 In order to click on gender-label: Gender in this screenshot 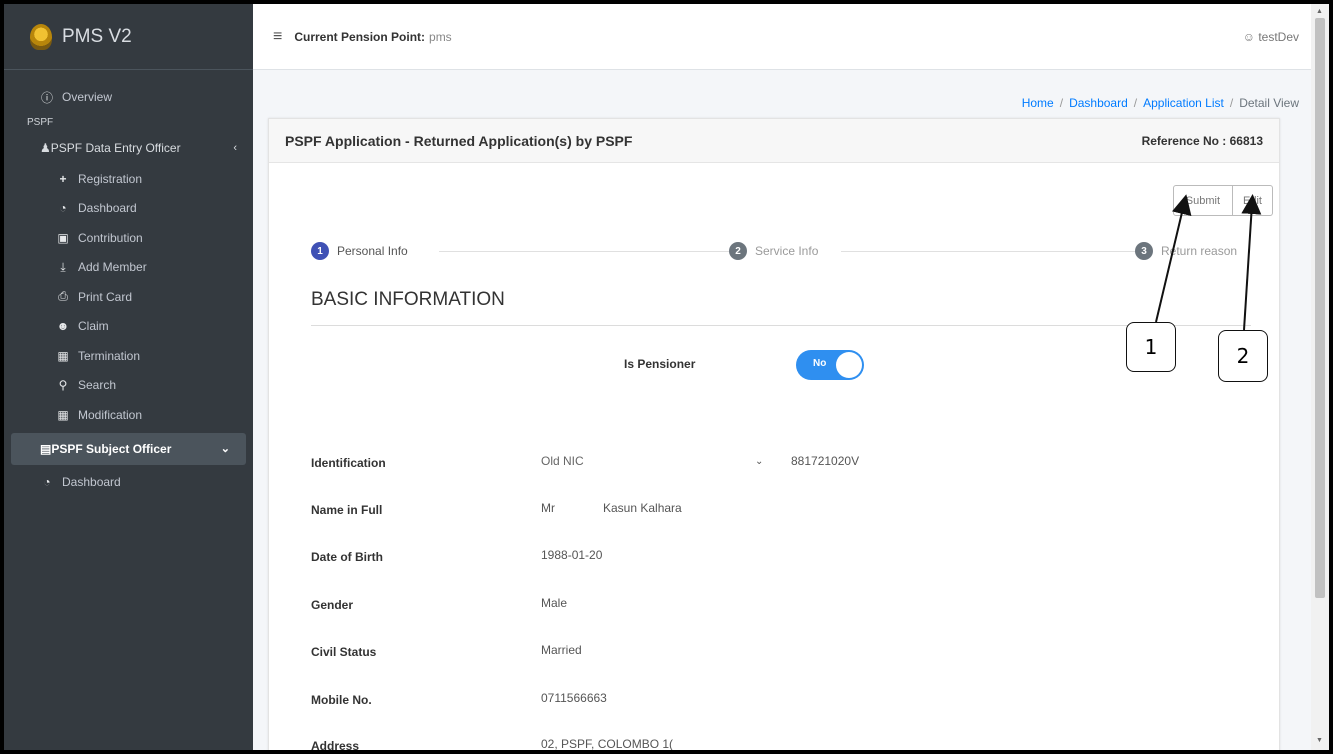, I will do `click(332, 605)`.